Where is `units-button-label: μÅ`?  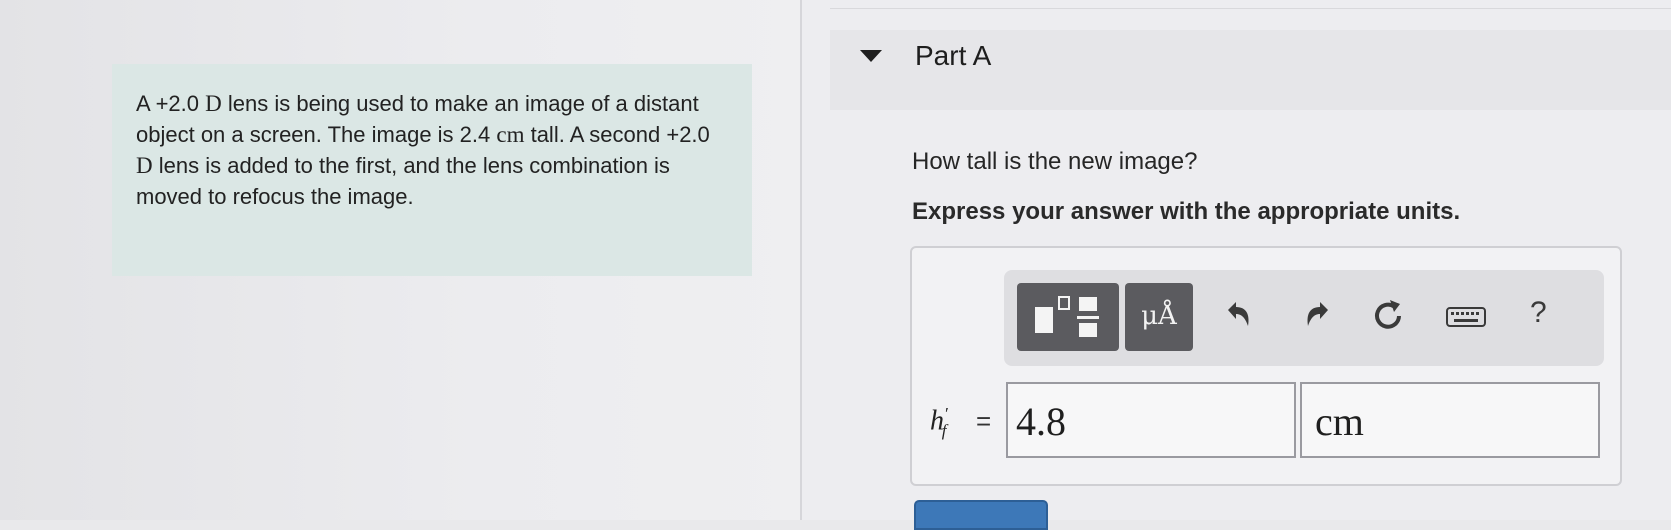
units-button-label: μÅ is located at coordinates (1159, 316).